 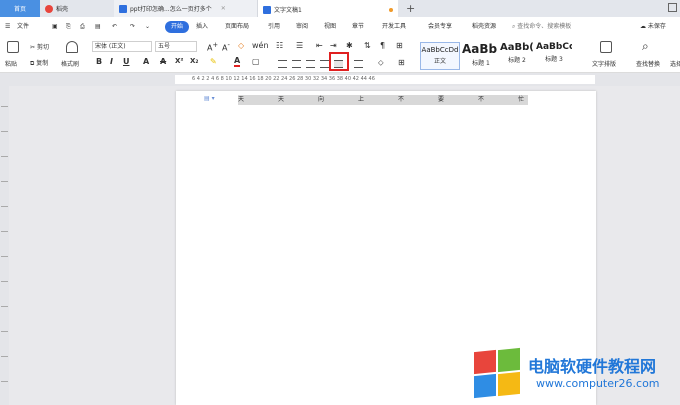 What do you see at coordinates (213, 61) in the screenshot?
I see `highlight-color-icon: ✎` at bounding box center [213, 61].